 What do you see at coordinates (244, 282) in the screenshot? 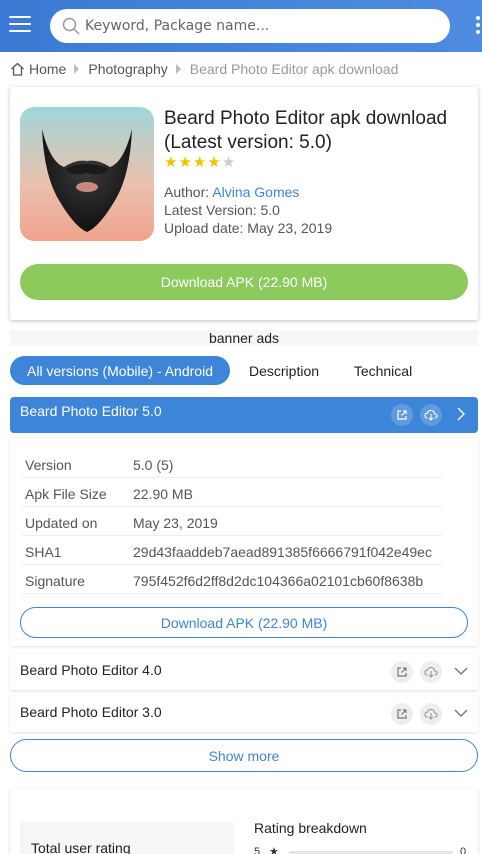
I see `download-apk-button: Download APK (22.90 MB)` at bounding box center [244, 282].